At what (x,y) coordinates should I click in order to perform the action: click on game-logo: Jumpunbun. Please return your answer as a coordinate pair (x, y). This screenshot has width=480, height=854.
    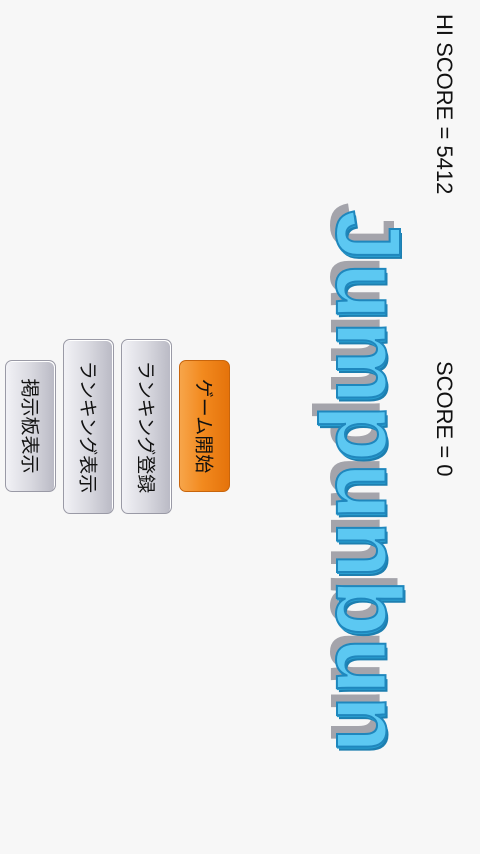
    Looking at the image, I should click on (368, 482).